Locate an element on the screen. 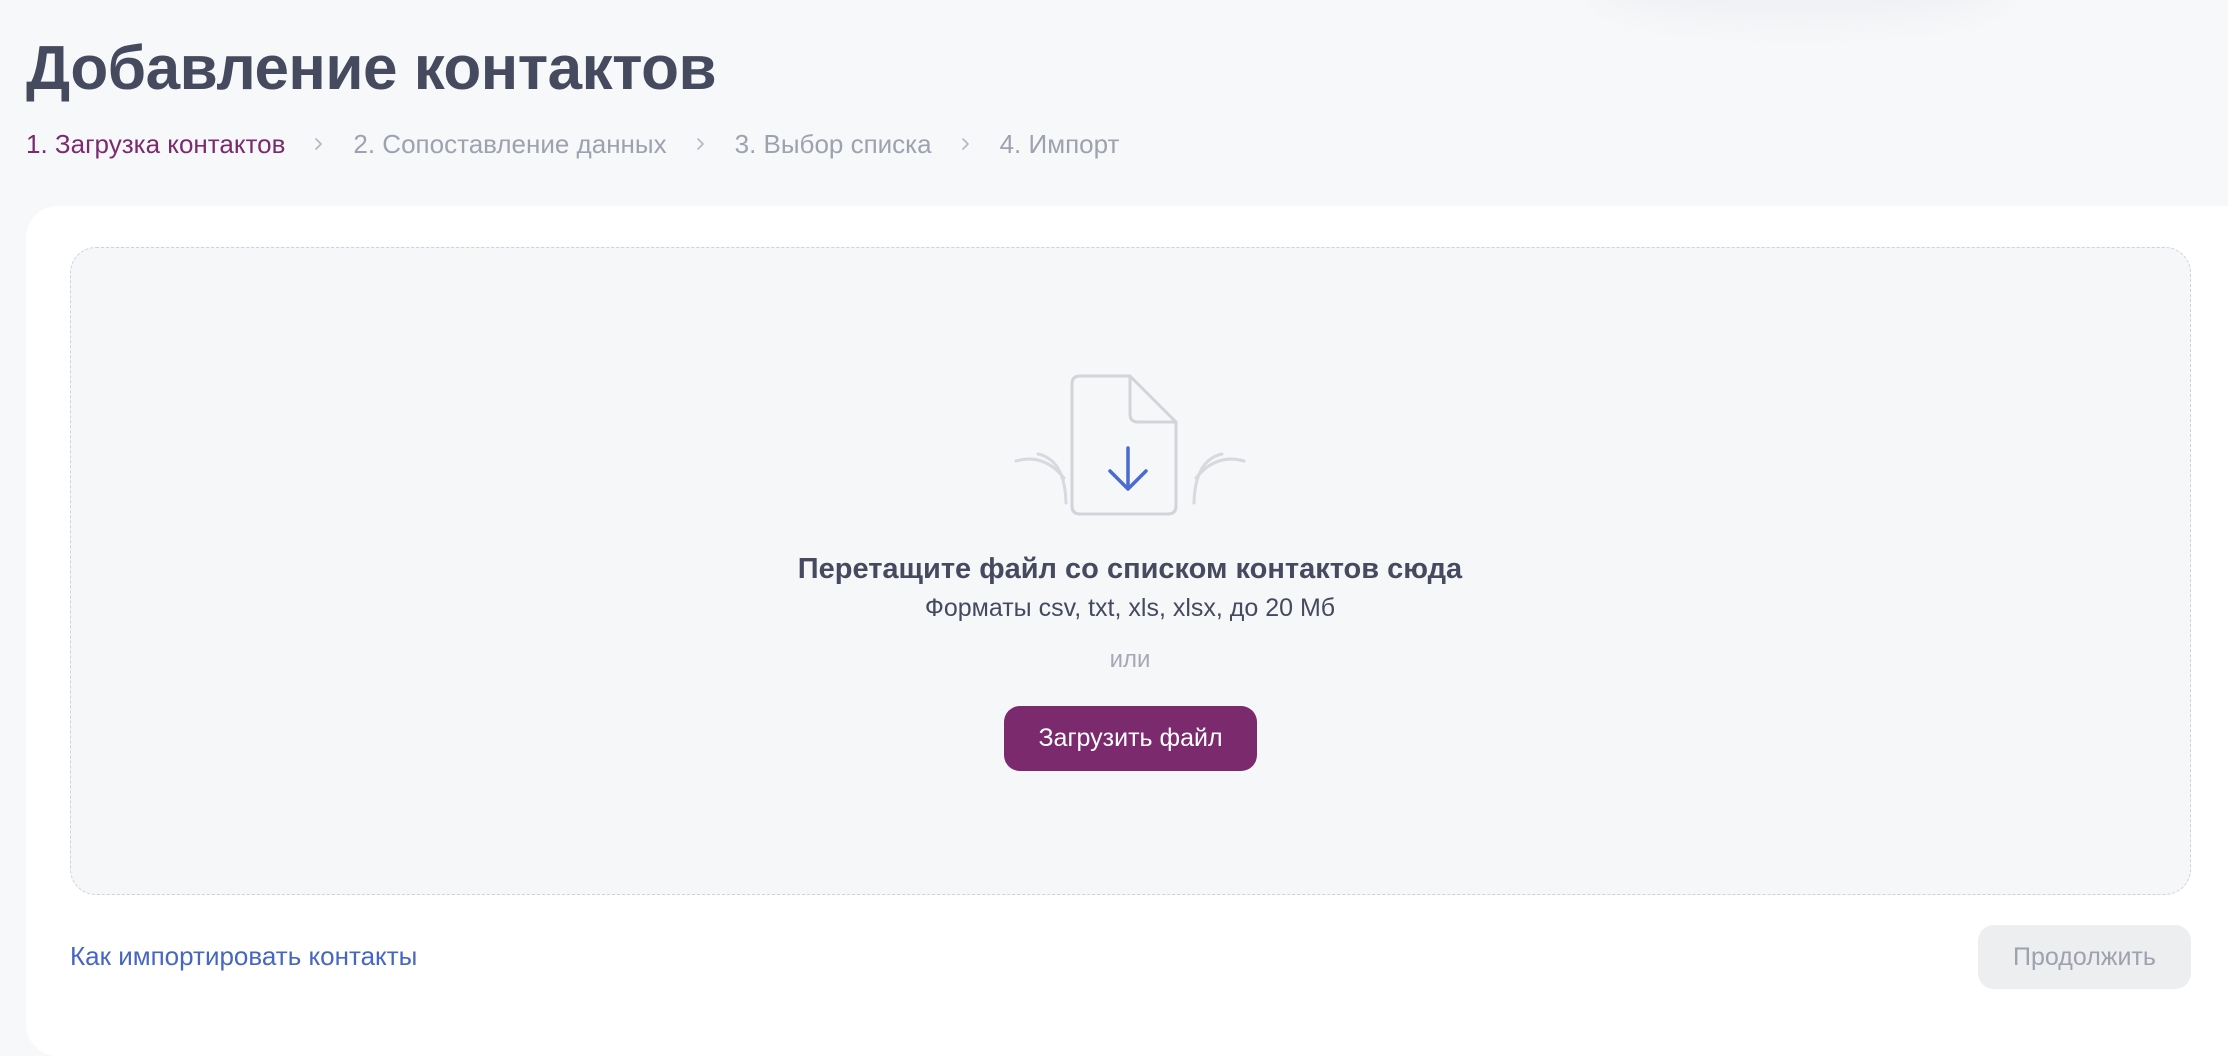 The image size is (2228, 1056). how-to-import-link: Как импортировать контакты is located at coordinates (243, 956).